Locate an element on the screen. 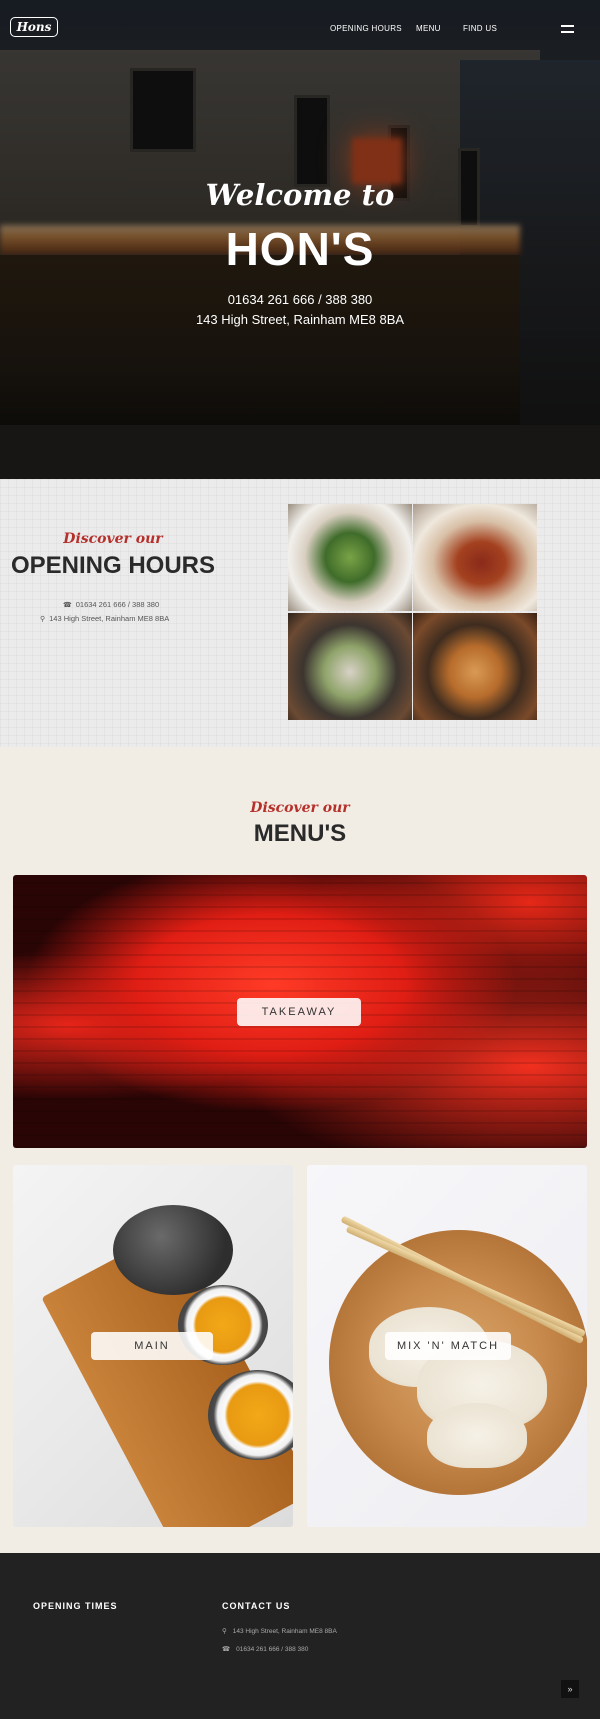 The width and height of the screenshot is (600, 1719). back-to-top-button: » is located at coordinates (570, 1689).